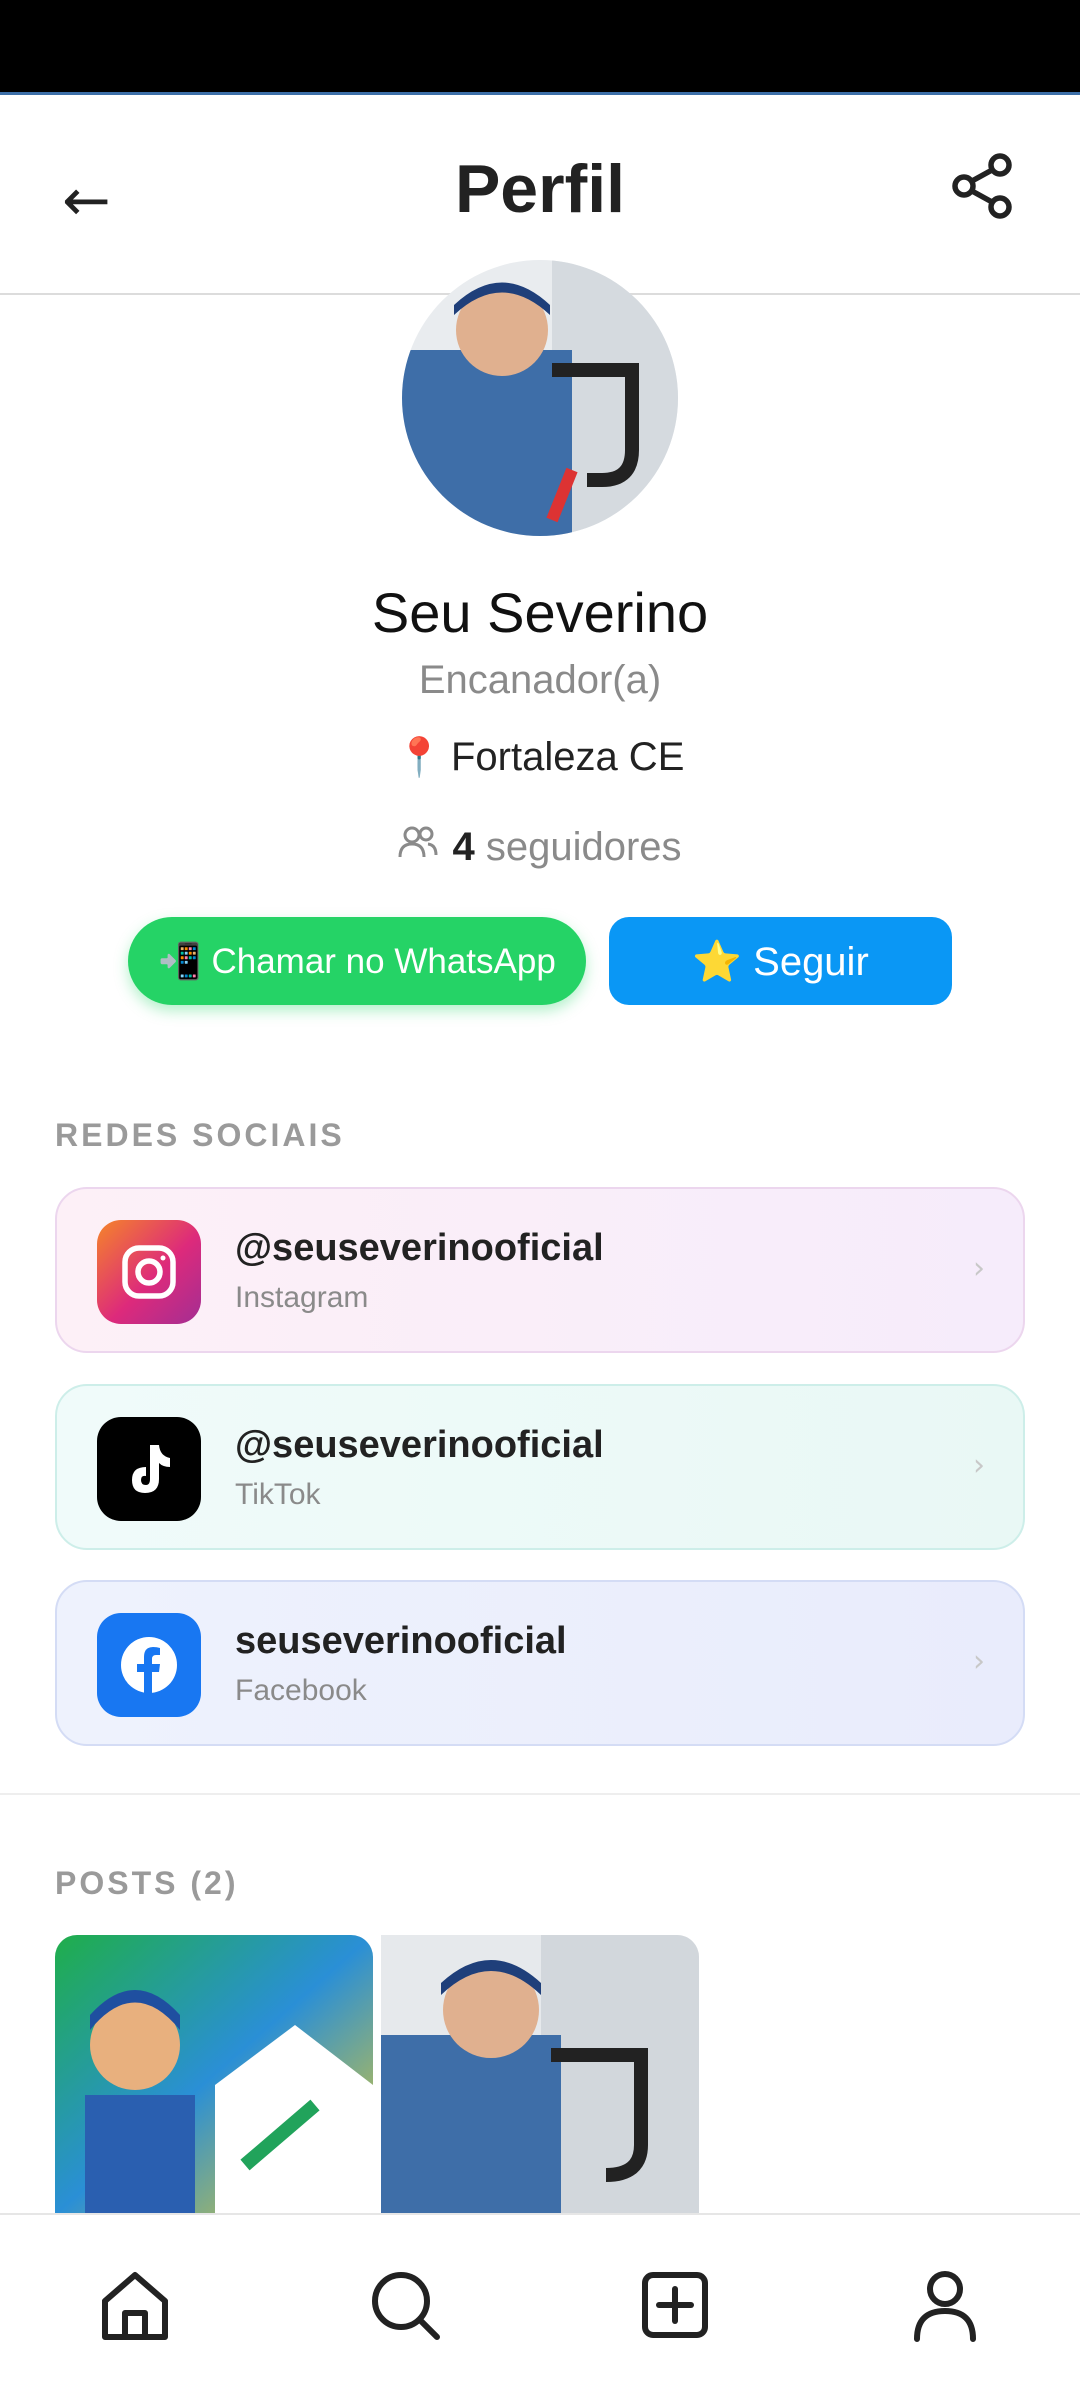 This screenshot has height=2402, width=1080. What do you see at coordinates (567, 757) in the screenshot?
I see `location-text: Fortaleza CE` at bounding box center [567, 757].